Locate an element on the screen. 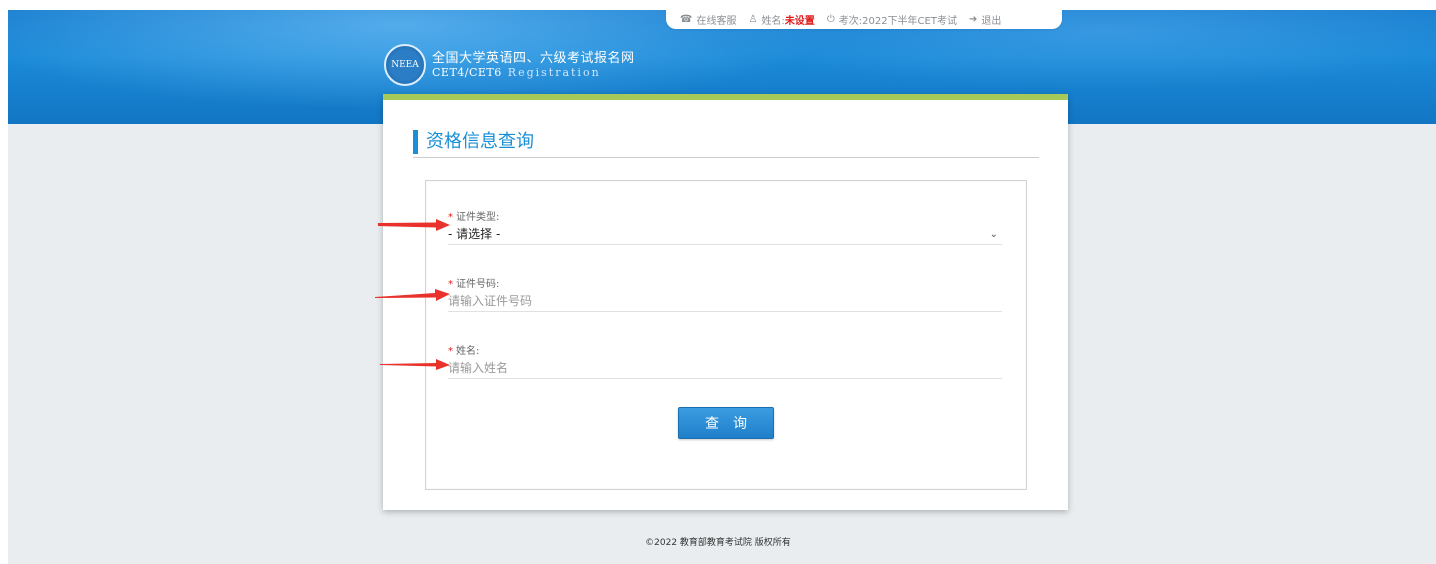  query-button: 查询 is located at coordinates (726, 423).